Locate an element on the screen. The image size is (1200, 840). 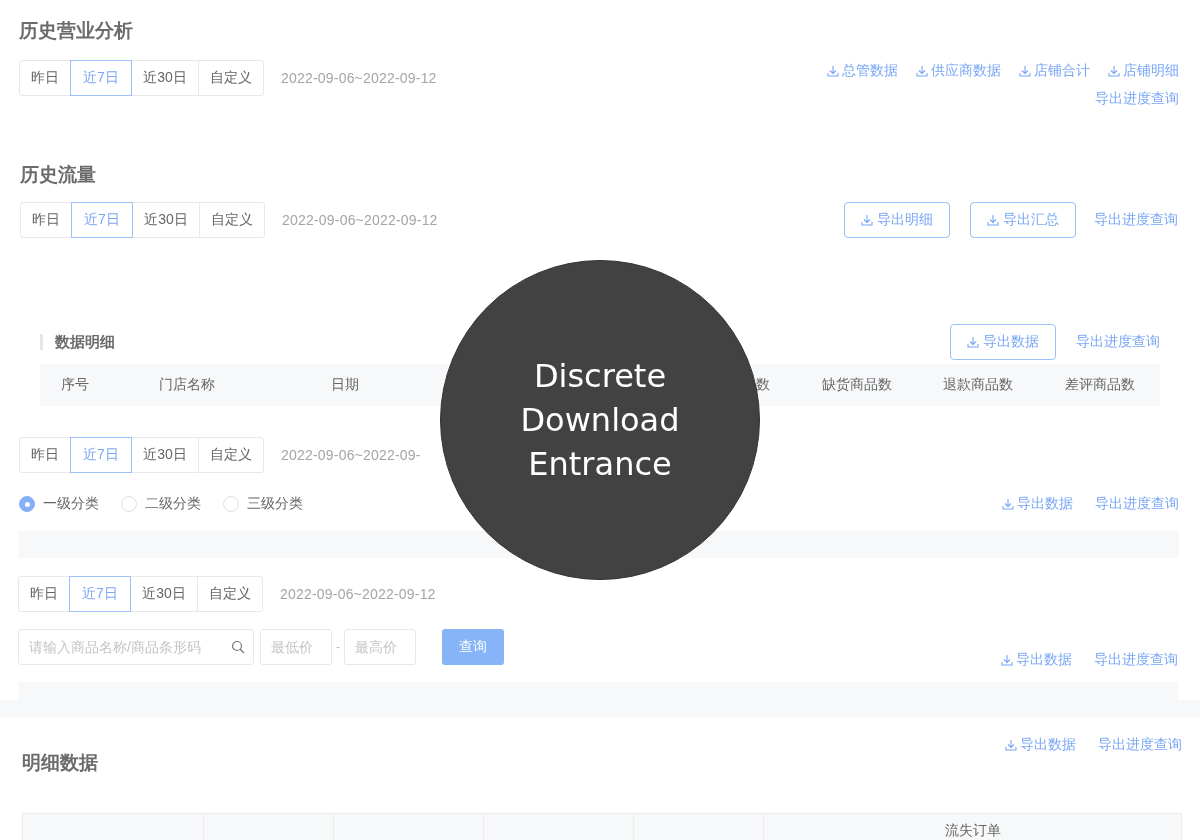
export-button: 导出数据 is located at coordinates (1003, 342).